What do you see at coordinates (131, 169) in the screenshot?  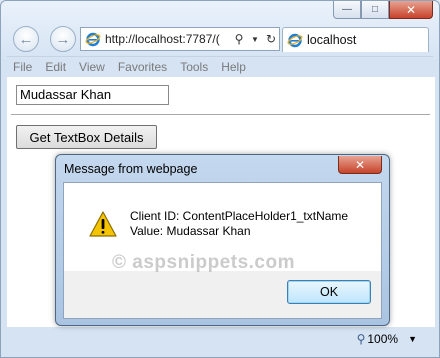 I see `dialog-title: Message from webpage` at bounding box center [131, 169].